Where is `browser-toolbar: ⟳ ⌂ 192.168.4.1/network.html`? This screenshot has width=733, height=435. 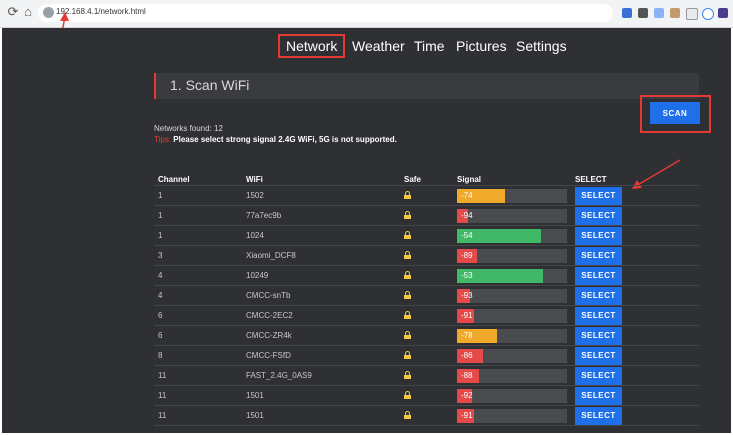 browser-toolbar: ⟳ ⌂ 192.168.4.1/network.html is located at coordinates (366, 14).